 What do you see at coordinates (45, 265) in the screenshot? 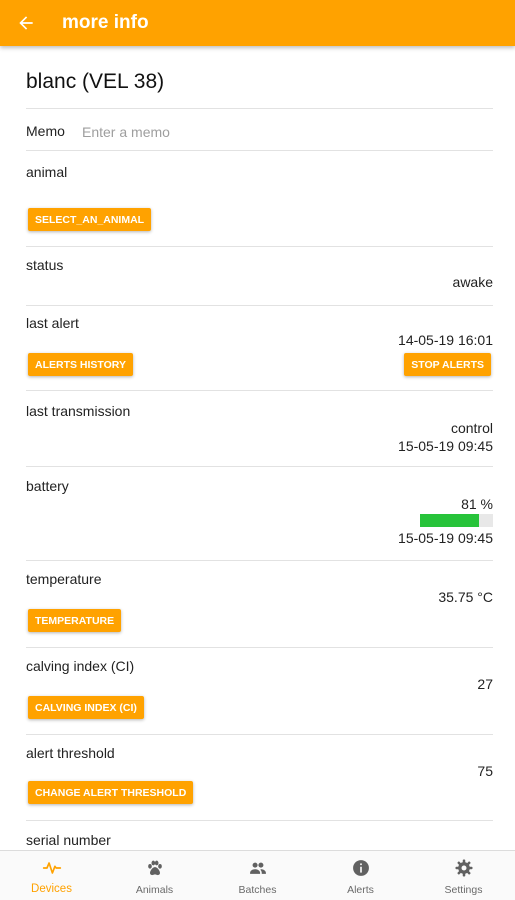
I see `status-label: status` at bounding box center [45, 265].